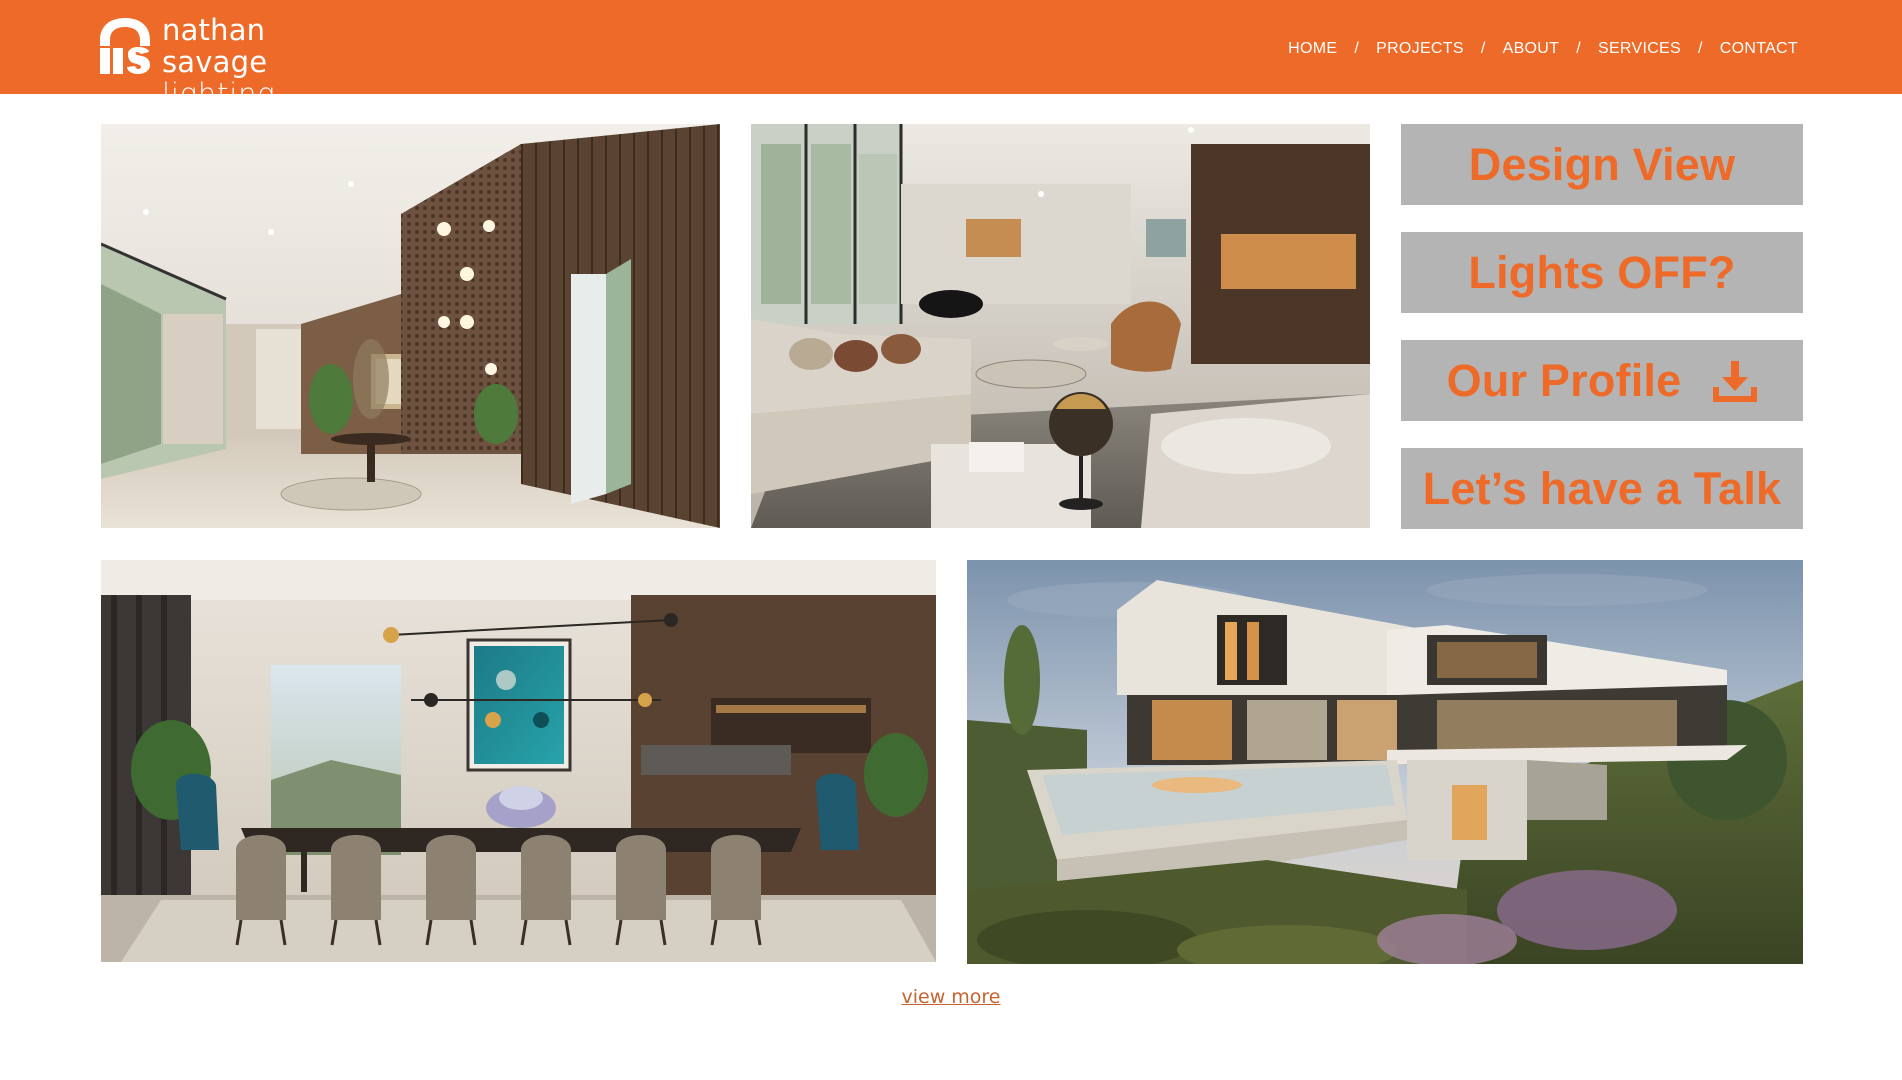 This screenshot has height=1080, width=1902. I want to click on our-profile-button: Our Profile, so click(1602, 380).